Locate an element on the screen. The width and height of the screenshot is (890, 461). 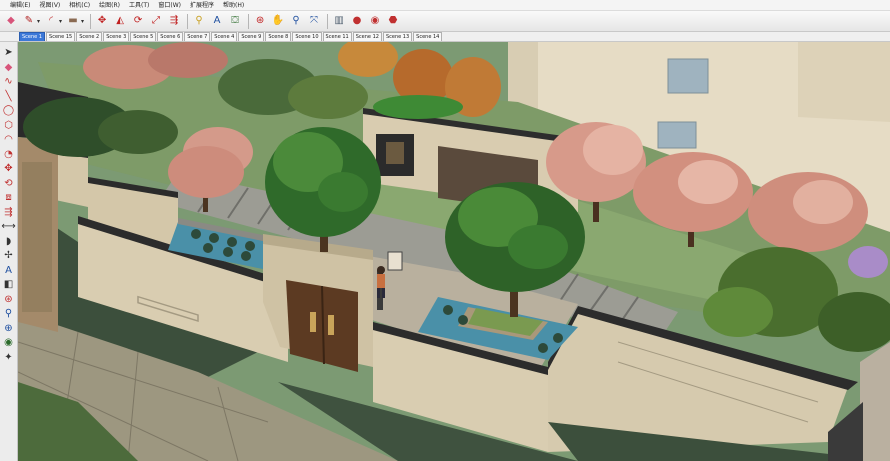
tape-measure-button: ⚲ is located at coordinates (199, 21).